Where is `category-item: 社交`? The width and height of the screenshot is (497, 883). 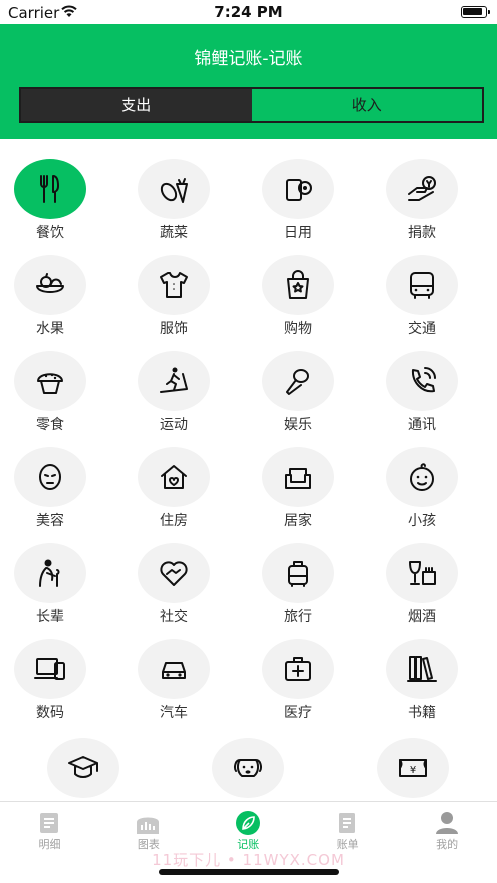
category-item: 社交 is located at coordinates (174, 591).